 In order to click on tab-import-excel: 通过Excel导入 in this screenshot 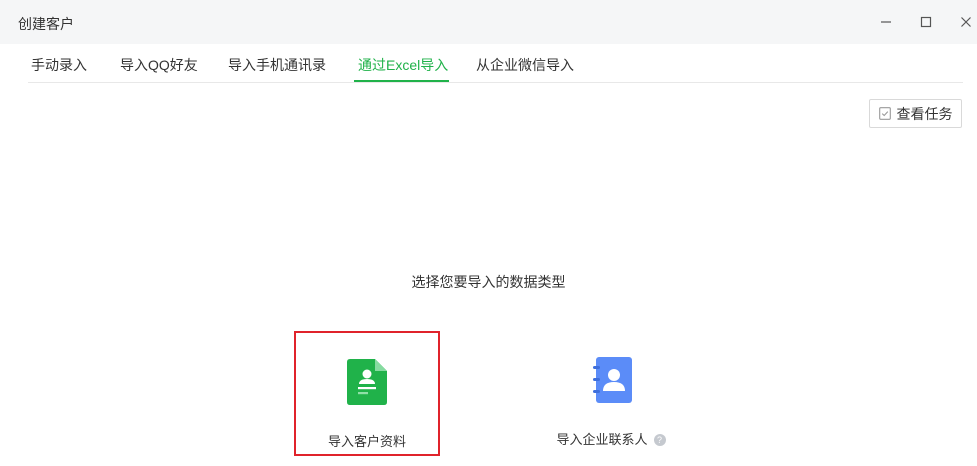, I will do `click(403, 65)`.